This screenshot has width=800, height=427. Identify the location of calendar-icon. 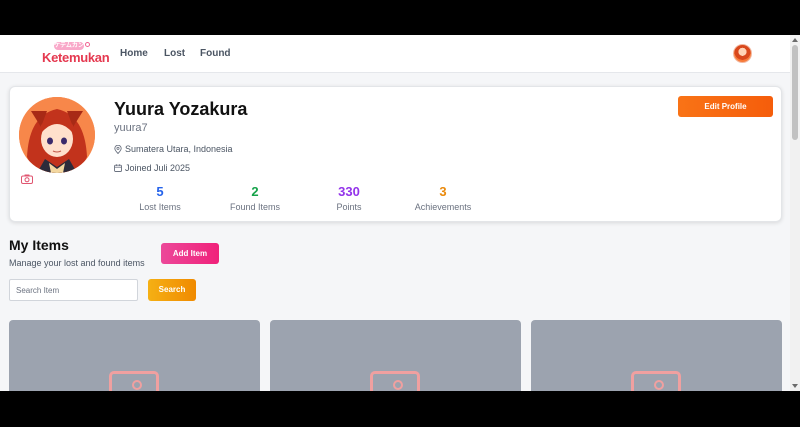
(118, 168).